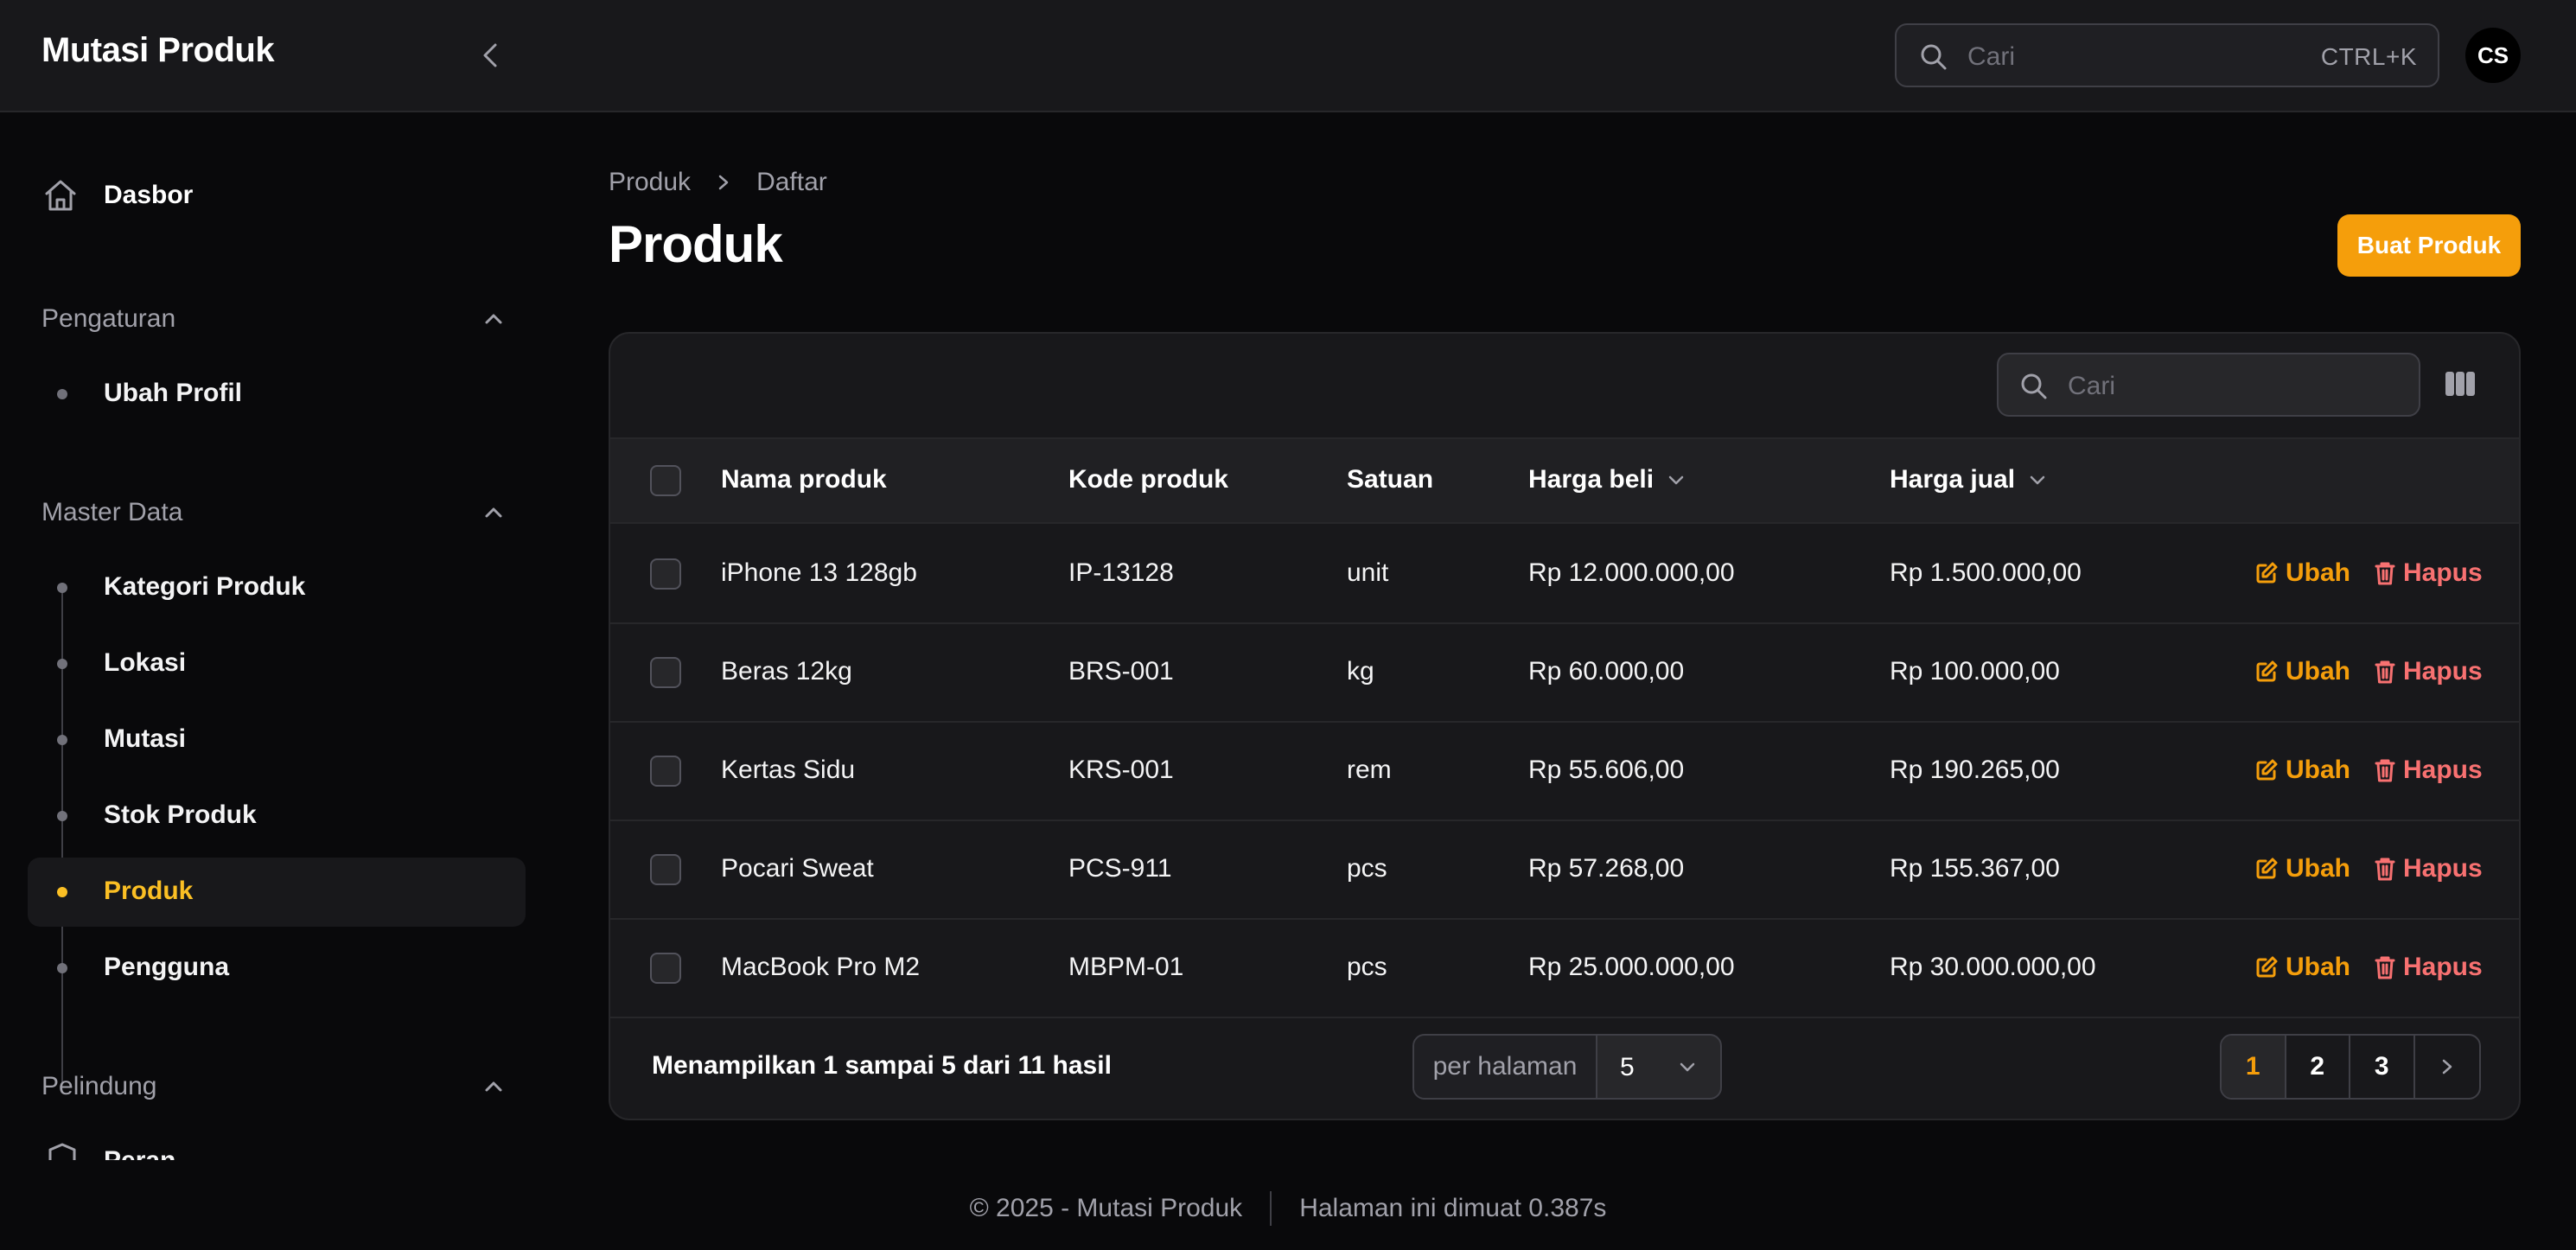 The height and width of the screenshot is (1250, 2576). Describe the element at coordinates (1953, 480) in the screenshot. I see `column-label: Harga jual` at that location.